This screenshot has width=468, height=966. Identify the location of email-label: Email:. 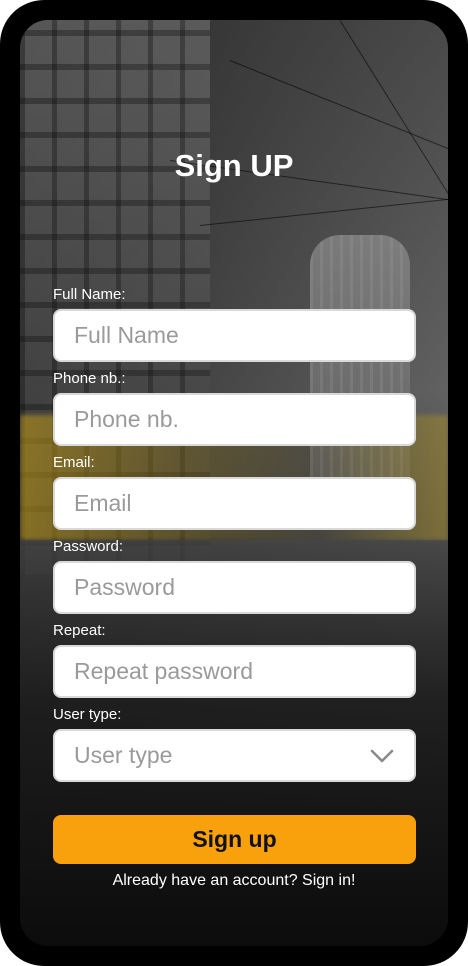
(74, 462).